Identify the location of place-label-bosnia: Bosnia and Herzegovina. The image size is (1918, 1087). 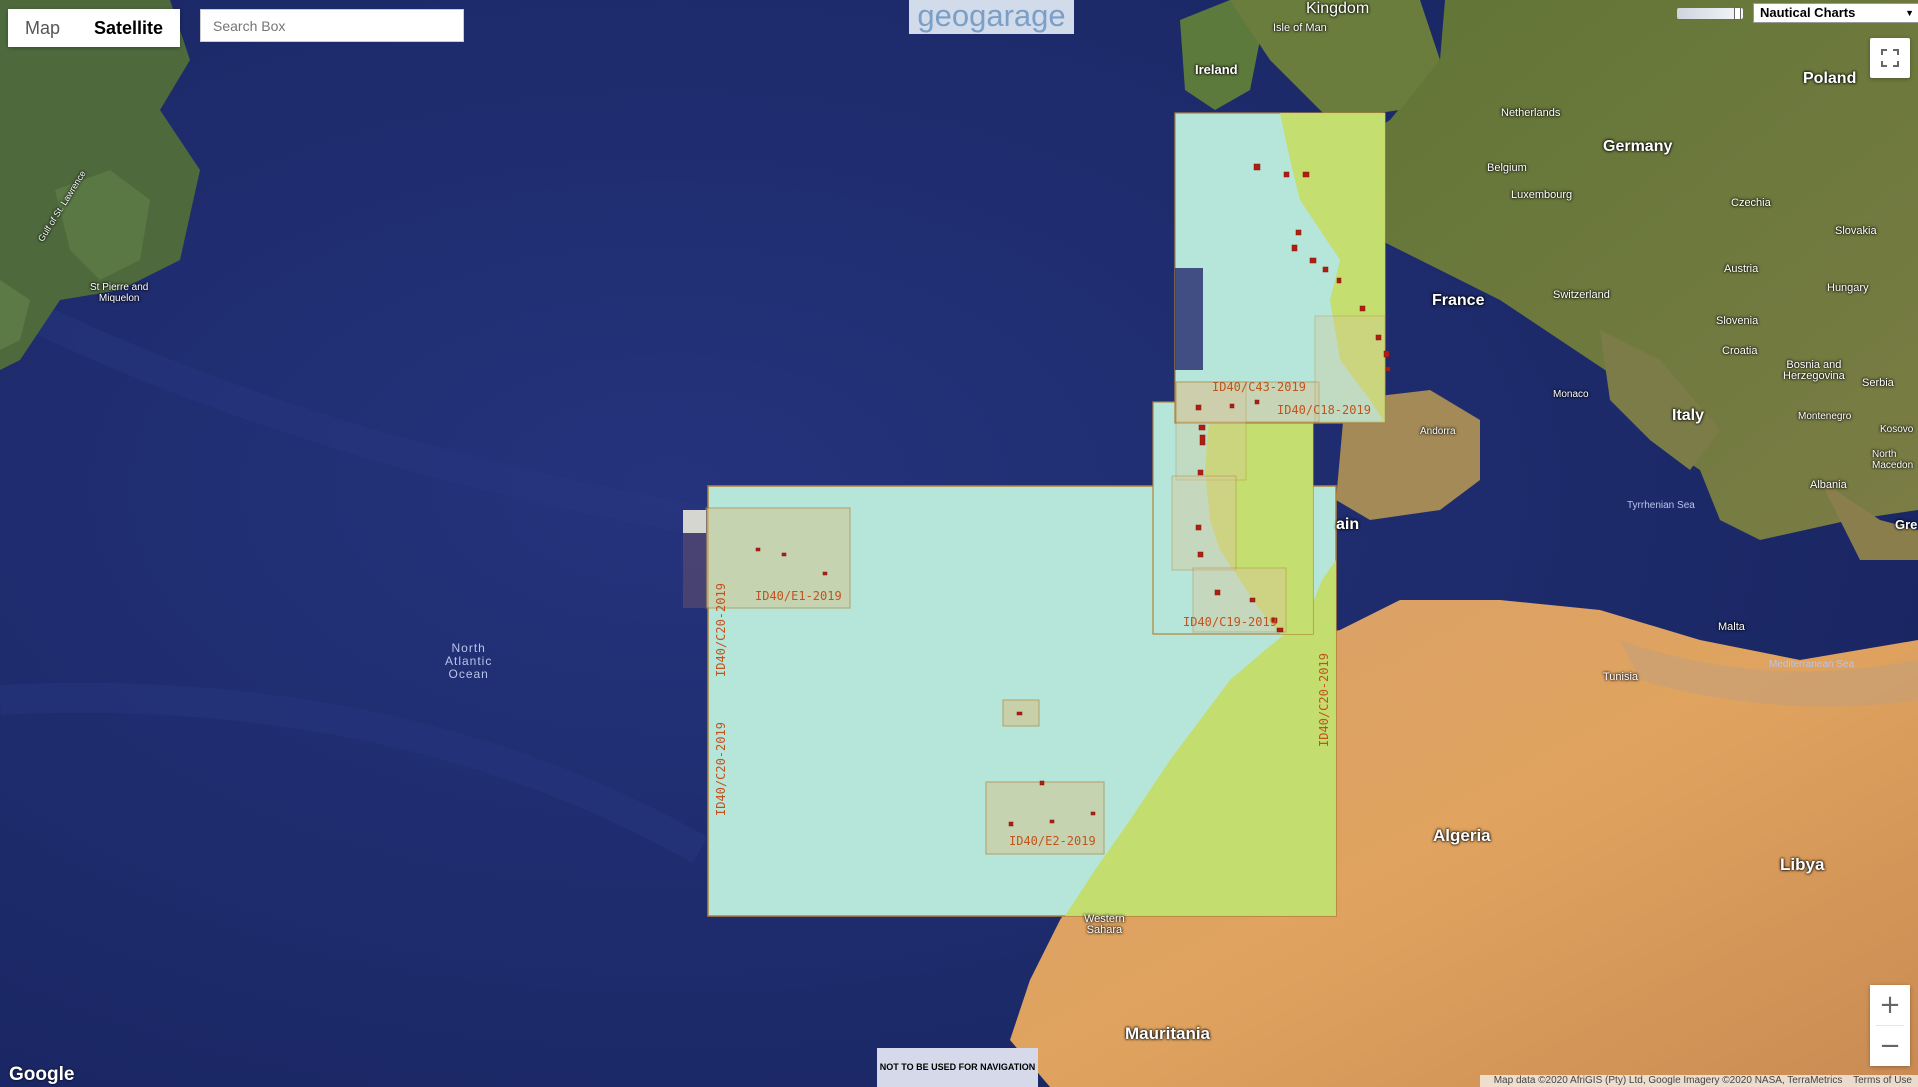
(1814, 370).